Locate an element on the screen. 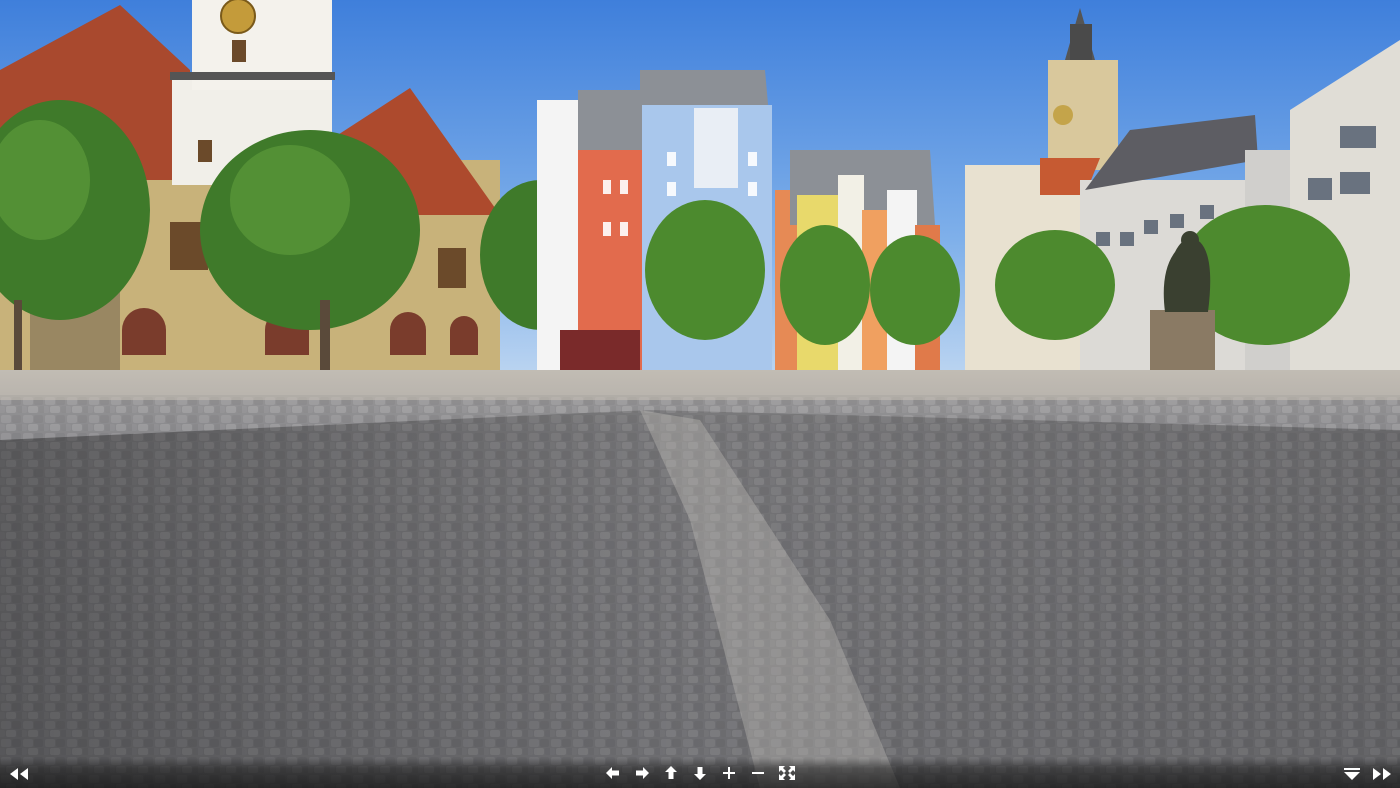 This screenshot has height=788, width=1400. arrow-up-icon is located at coordinates (671, 773).